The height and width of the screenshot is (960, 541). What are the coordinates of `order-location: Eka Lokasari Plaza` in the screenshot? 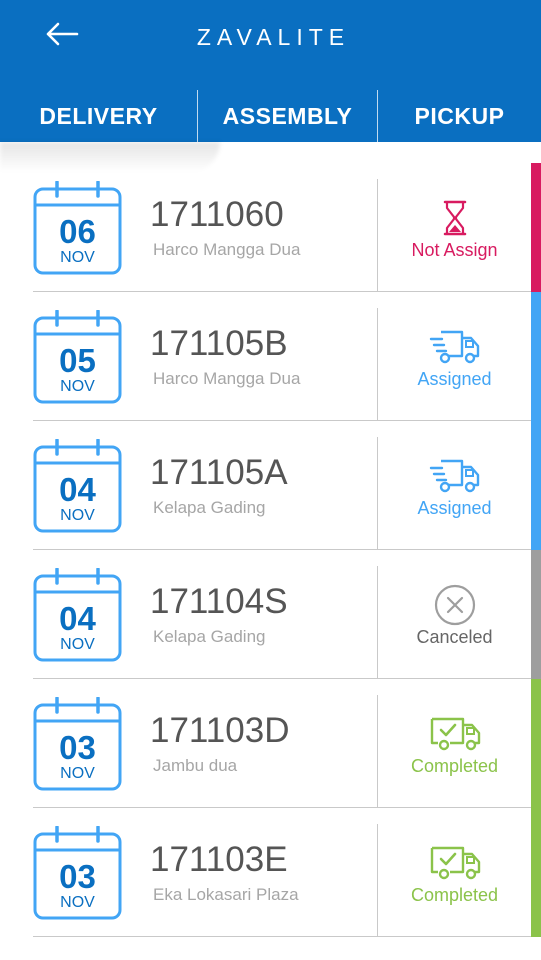 It's located at (226, 894).